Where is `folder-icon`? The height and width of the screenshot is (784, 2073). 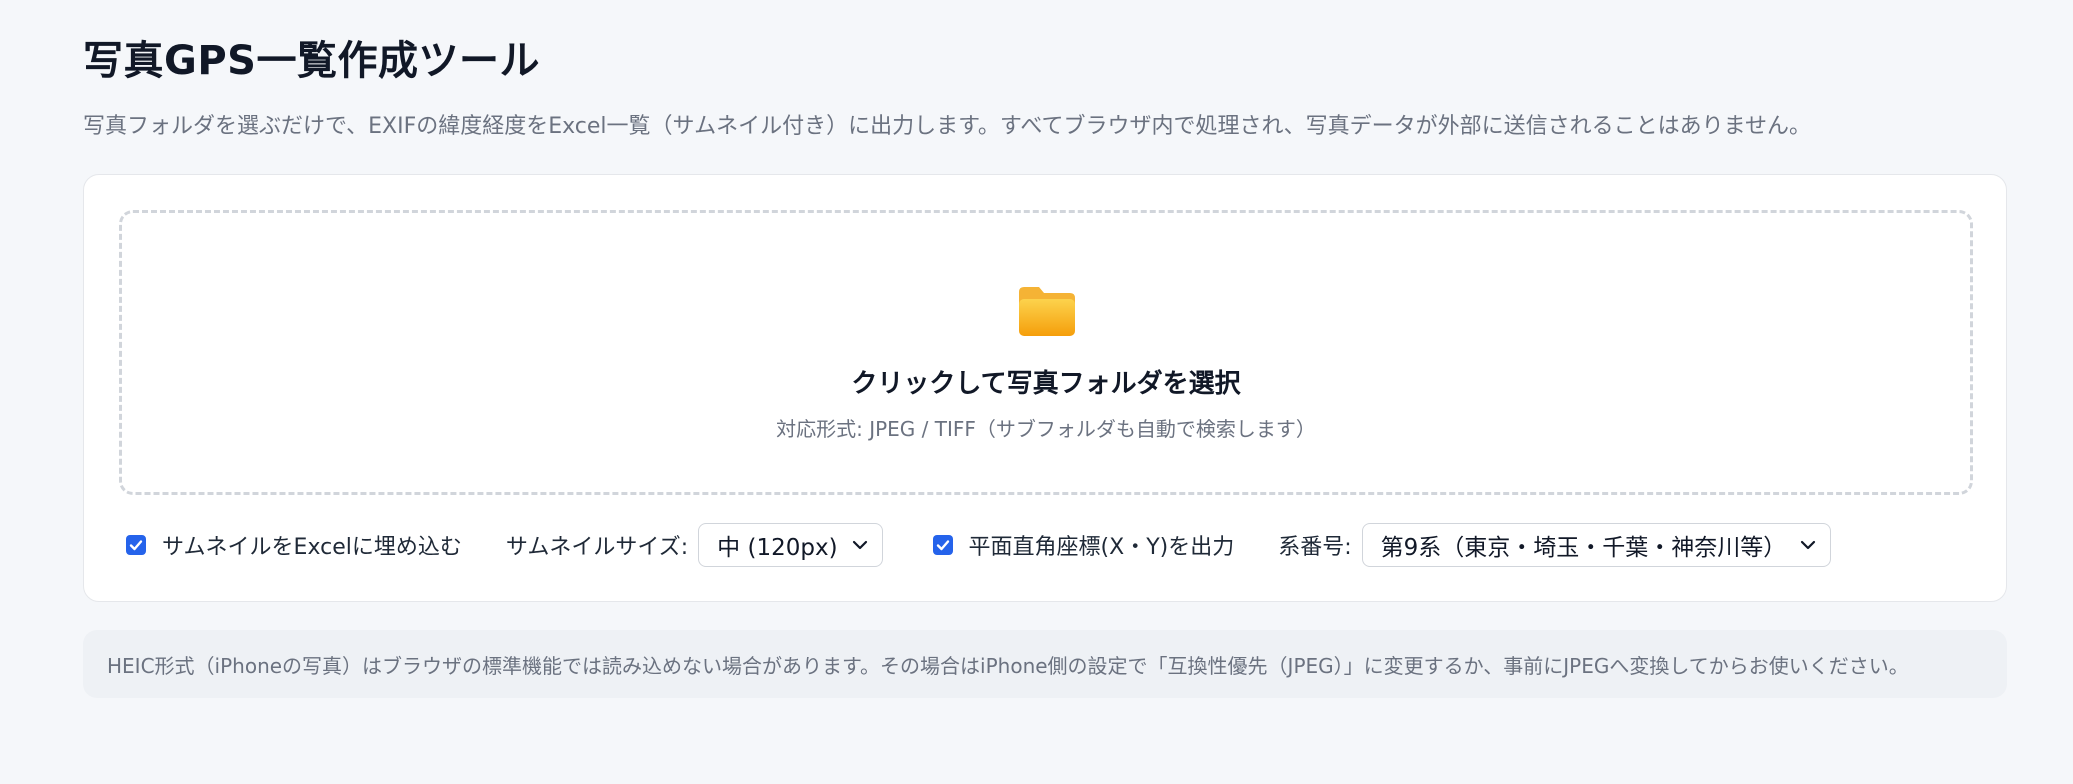 folder-icon is located at coordinates (1047, 311).